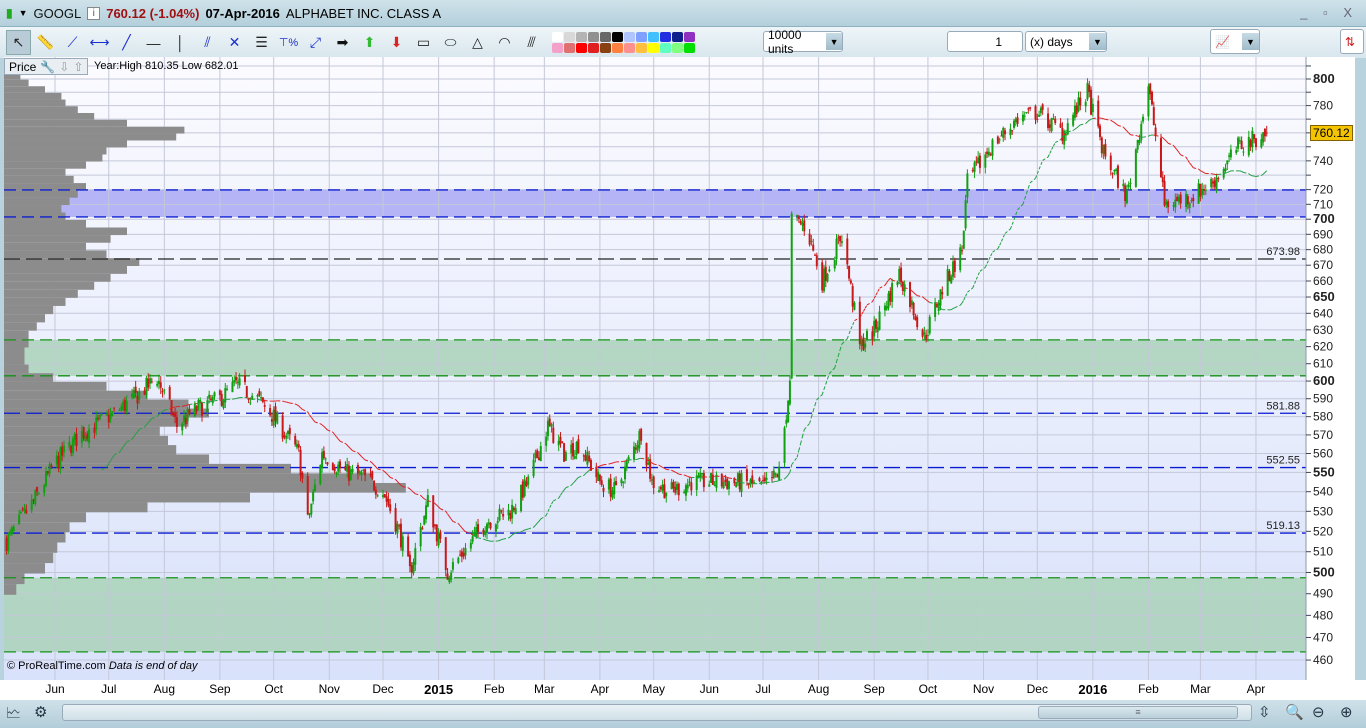  Describe the element at coordinates (9, 13) in the screenshot. I see `candlestick-icon: ▮` at that location.